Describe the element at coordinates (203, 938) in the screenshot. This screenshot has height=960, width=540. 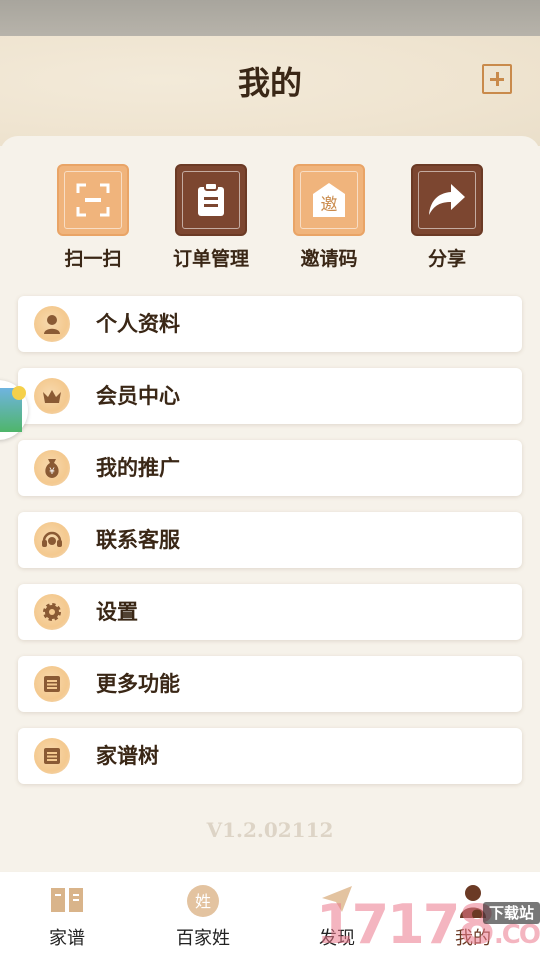
I see `tab-label: 百家姓` at that location.